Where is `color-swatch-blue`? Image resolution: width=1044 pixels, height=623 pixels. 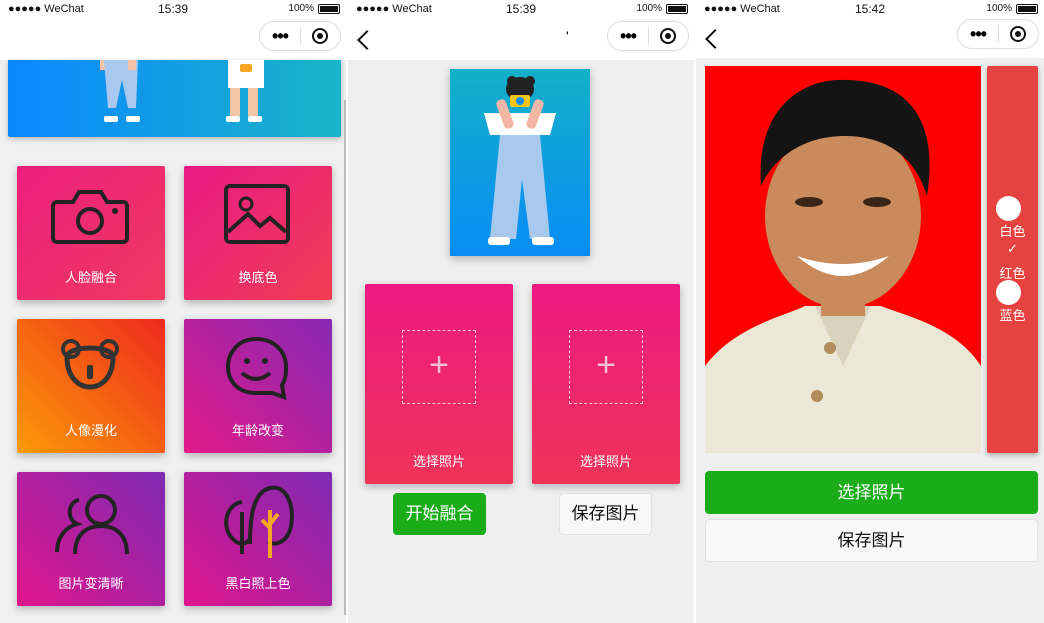
color-swatch-blue is located at coordinates (1008, 292).